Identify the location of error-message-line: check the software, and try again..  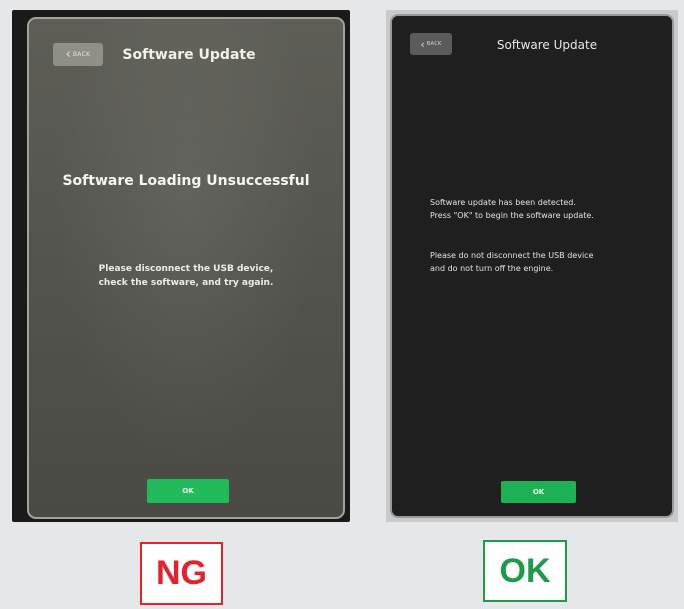
(186, 283).